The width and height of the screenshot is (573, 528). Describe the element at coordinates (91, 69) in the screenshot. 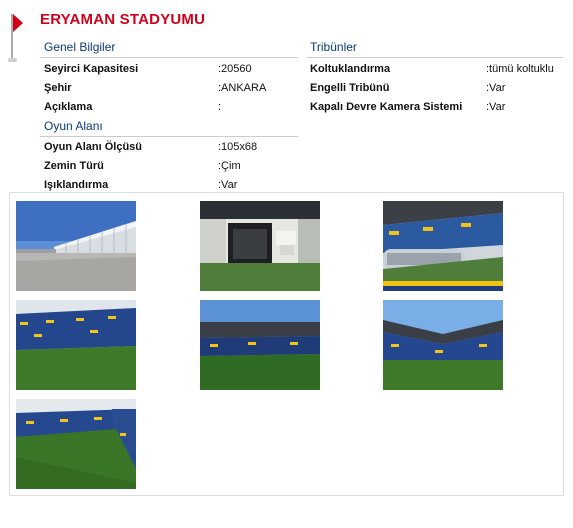

I see `info-label: Seyirci Kapasitesi` at that location.